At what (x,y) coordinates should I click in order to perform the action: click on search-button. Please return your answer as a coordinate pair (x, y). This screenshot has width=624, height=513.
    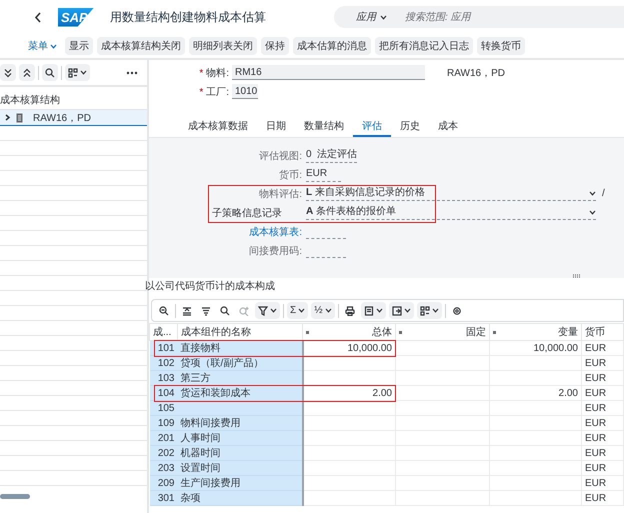
    Looking at the image, I should click on (50, 72).